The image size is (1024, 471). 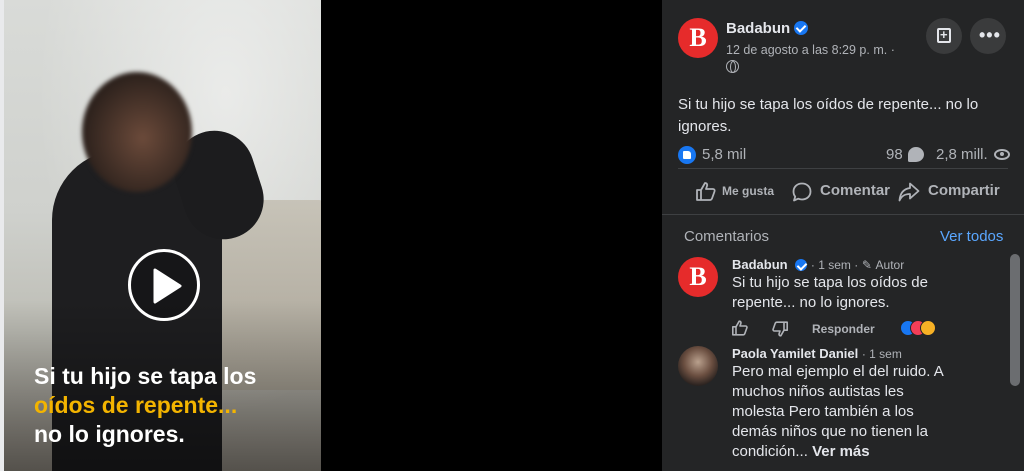 I want to click on author-name-row: Badabun, so click(x=767, y=28).